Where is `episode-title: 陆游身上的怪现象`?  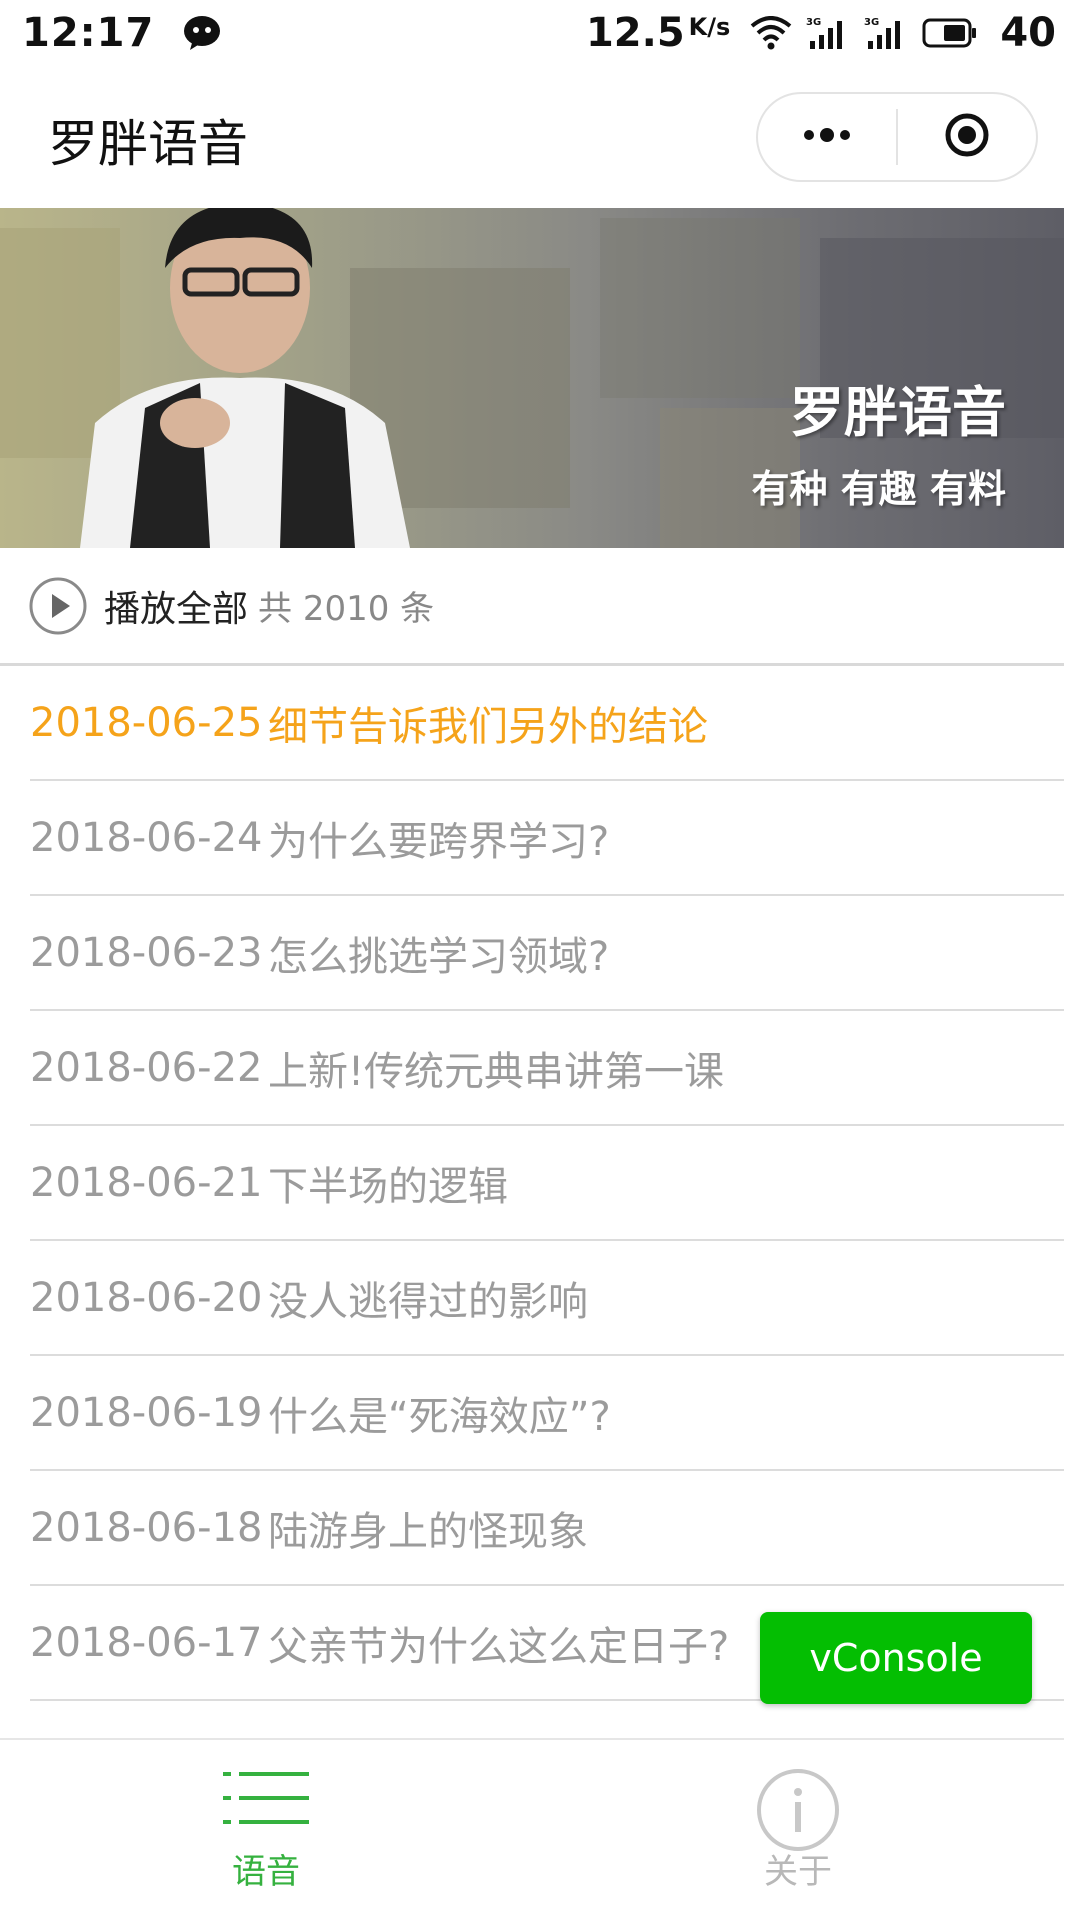 episode-title: 陆游身上的怪现象 is located at coordinates (428, 1531).